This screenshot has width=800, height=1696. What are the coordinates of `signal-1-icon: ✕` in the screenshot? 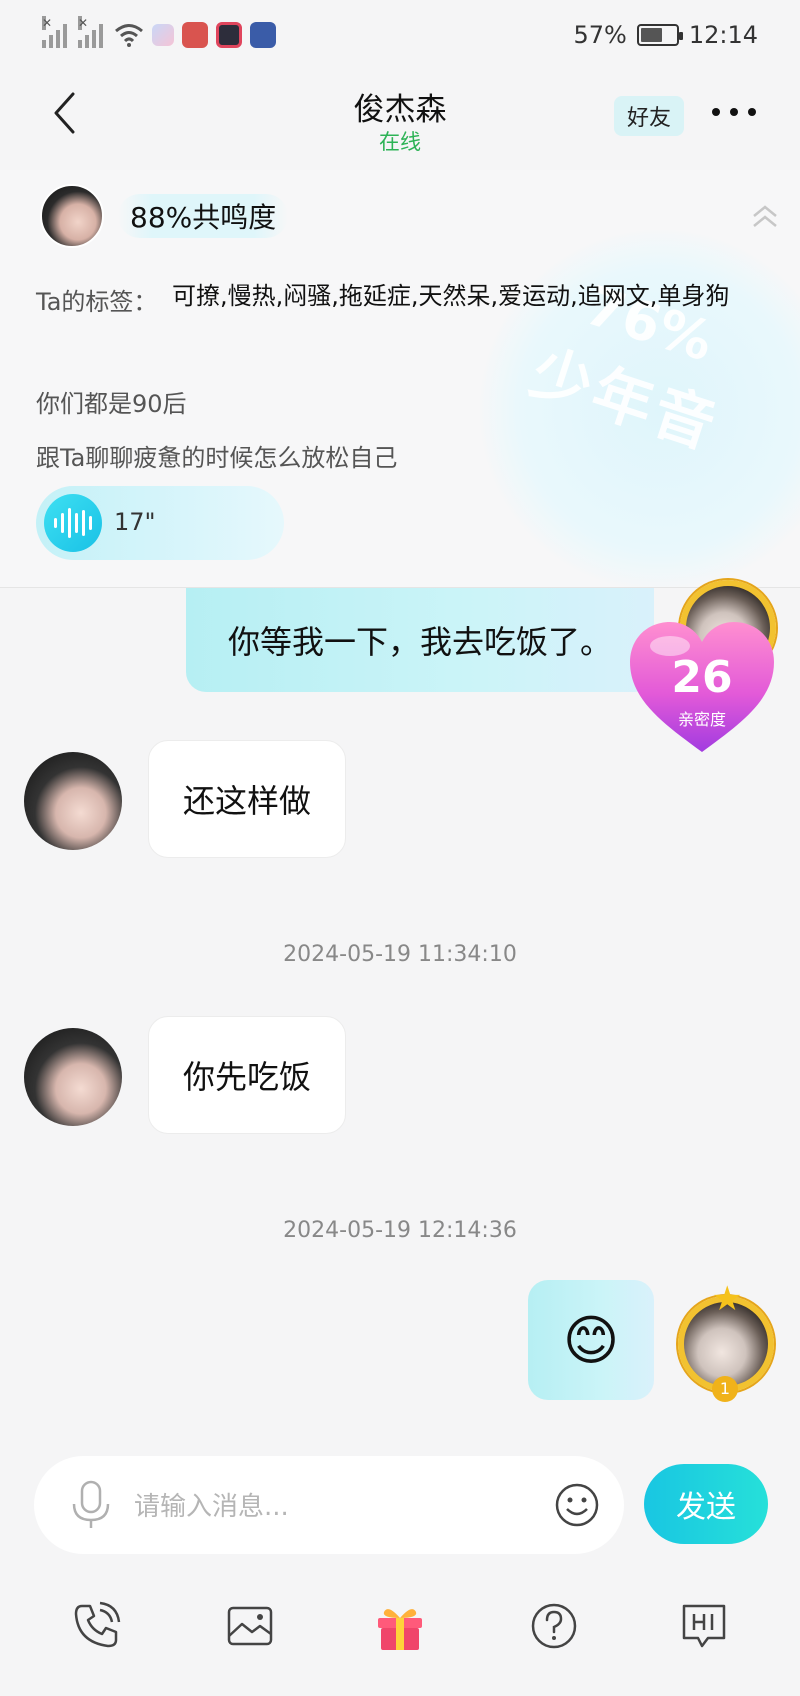 It's located at (56, 32).